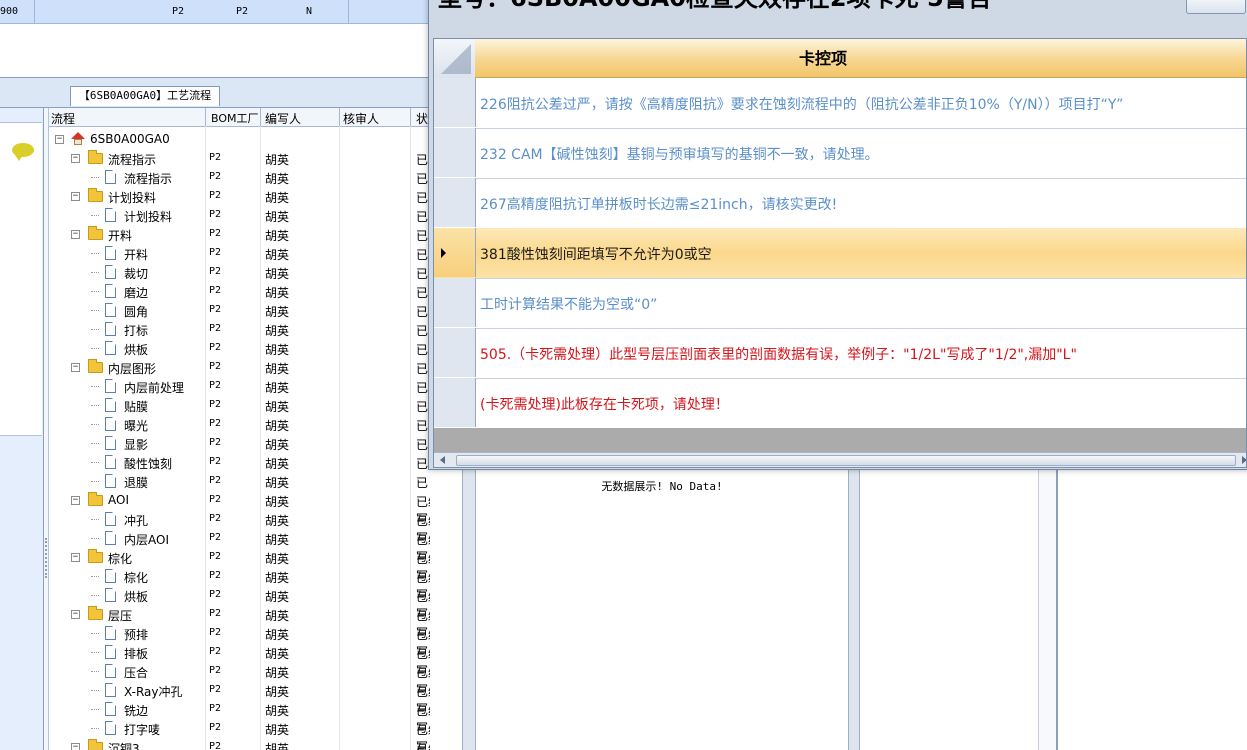 This screenshot has height=750, width=1247. What do you see at coordinates (239, 215) in the screenshot?
I see `tree-row: 计划投料 P2 胡英 已` at bounding box center [239, 215].